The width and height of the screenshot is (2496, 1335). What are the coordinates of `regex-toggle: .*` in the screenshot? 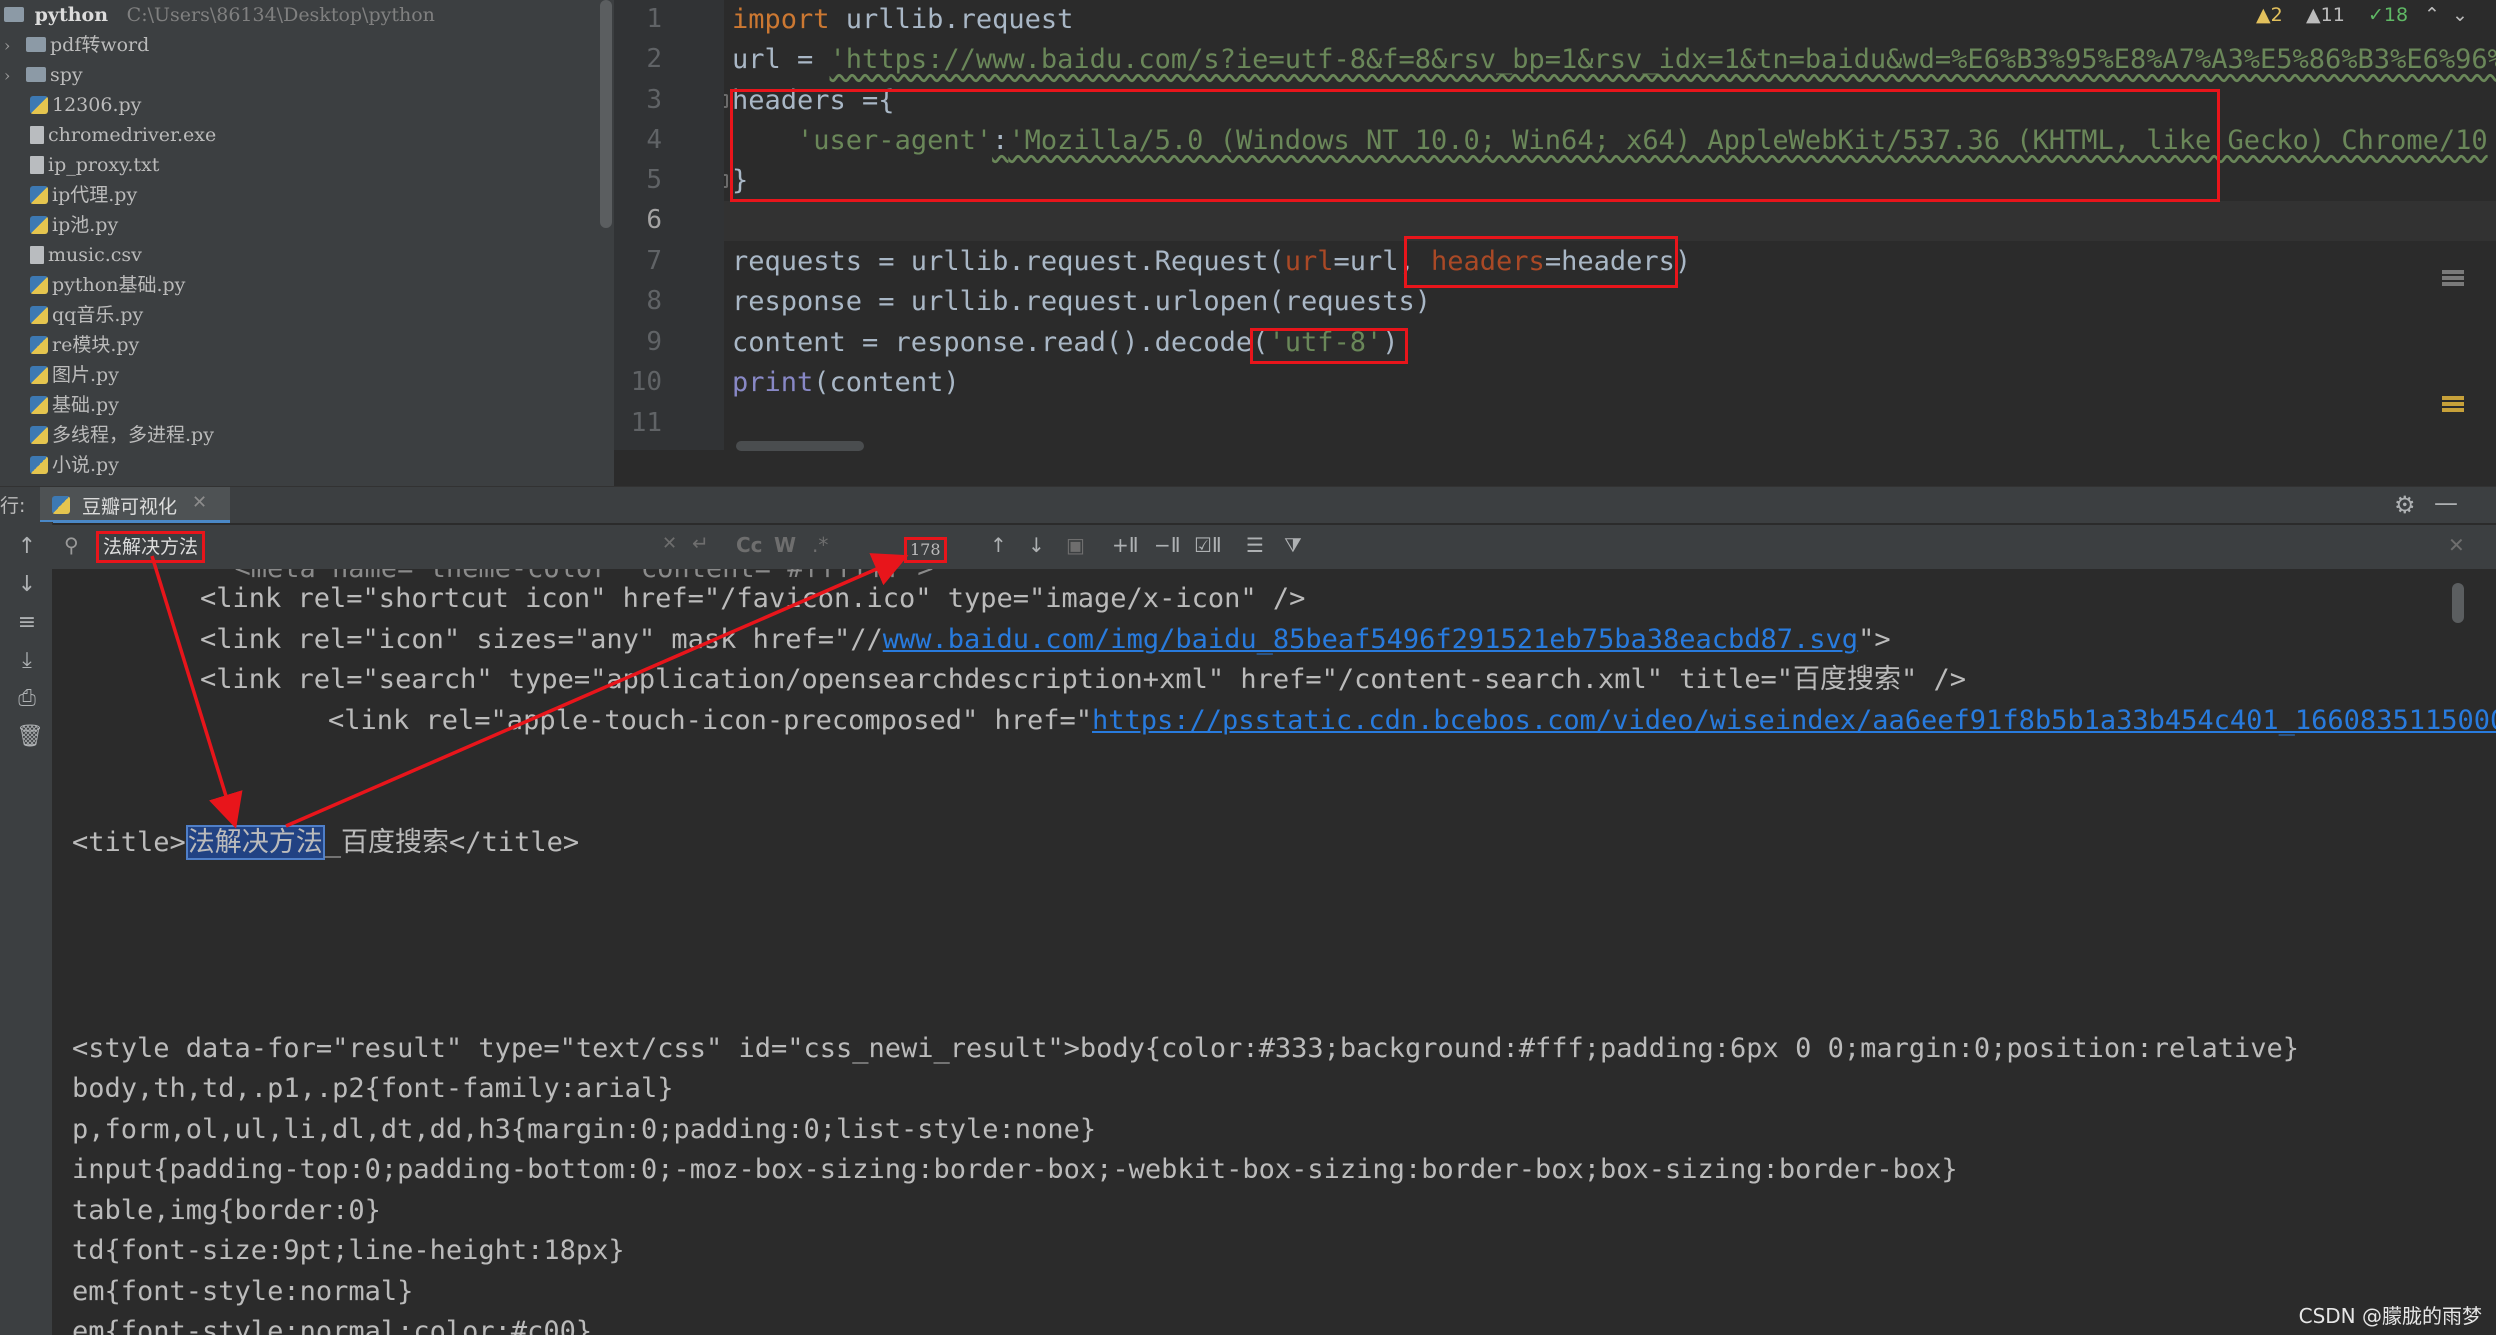 It's located at (820, 545).